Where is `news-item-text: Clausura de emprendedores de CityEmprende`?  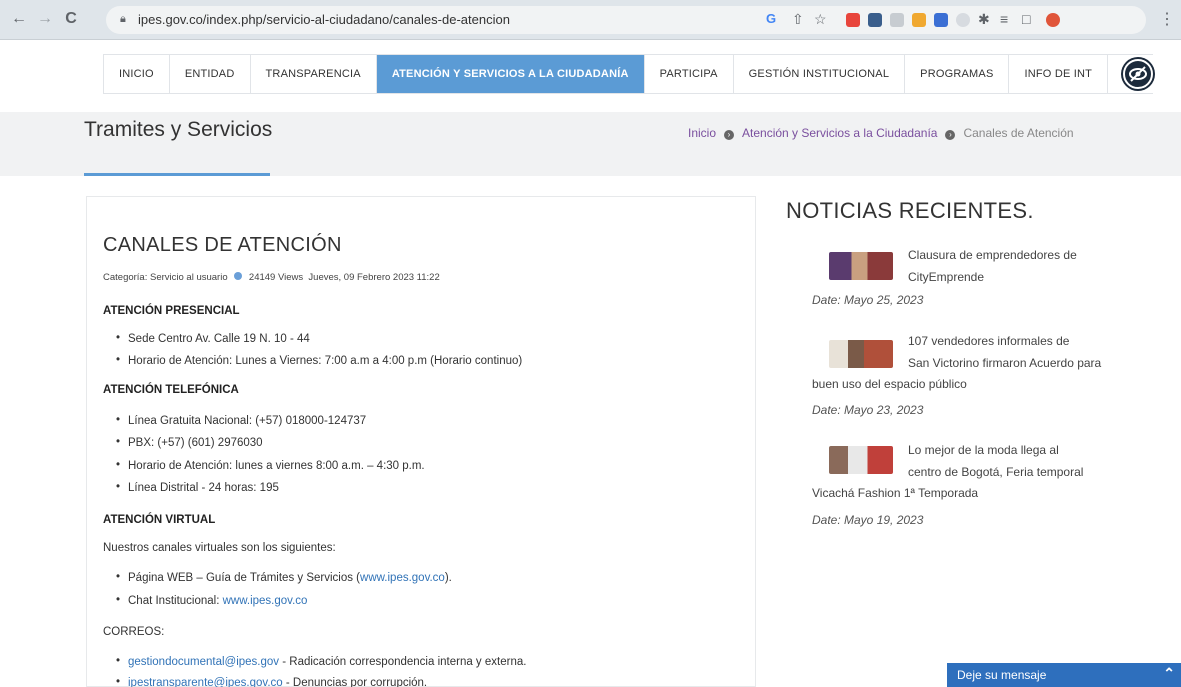 news-item-text: Clausura de emprendedores de CityEmprende is located at coordinates (962, 266).